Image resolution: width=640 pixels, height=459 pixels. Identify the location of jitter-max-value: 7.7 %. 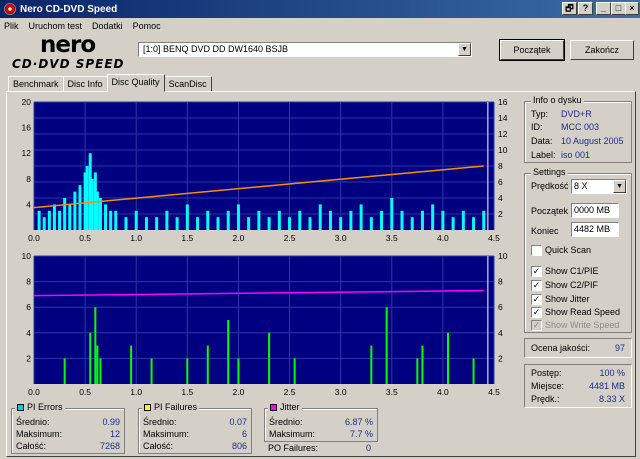
(361, 434).